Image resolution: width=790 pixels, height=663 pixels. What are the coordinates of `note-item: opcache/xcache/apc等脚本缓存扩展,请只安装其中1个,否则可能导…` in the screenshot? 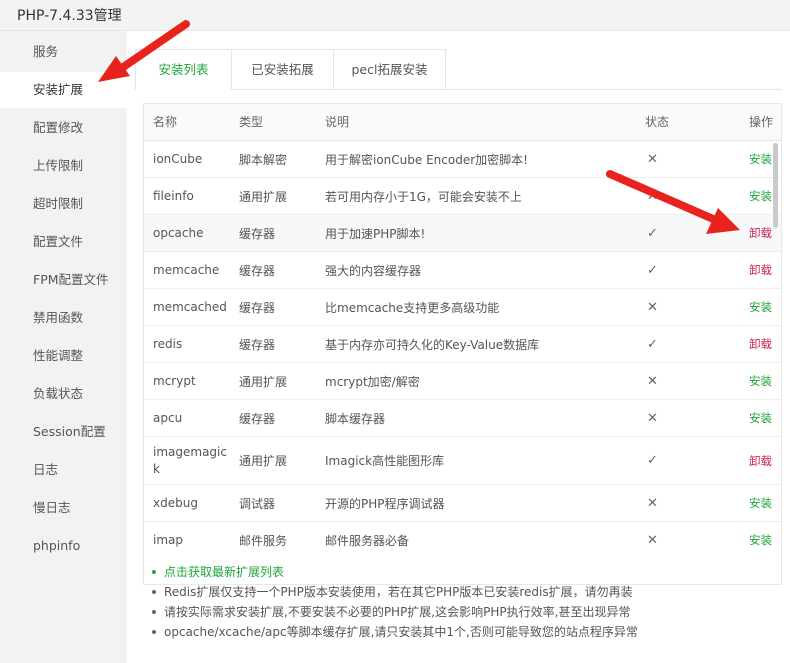 It's located at (465, 632).